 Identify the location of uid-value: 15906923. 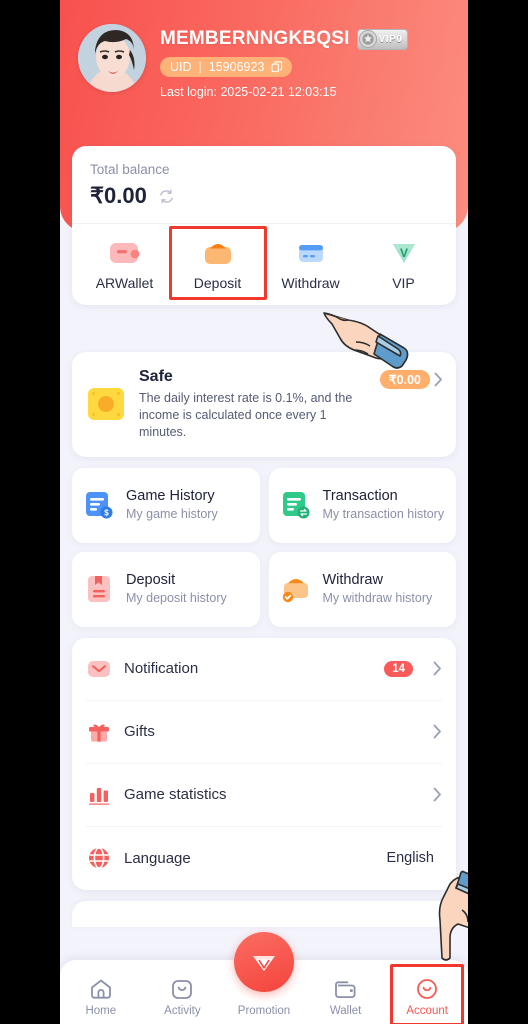
(236, 67).